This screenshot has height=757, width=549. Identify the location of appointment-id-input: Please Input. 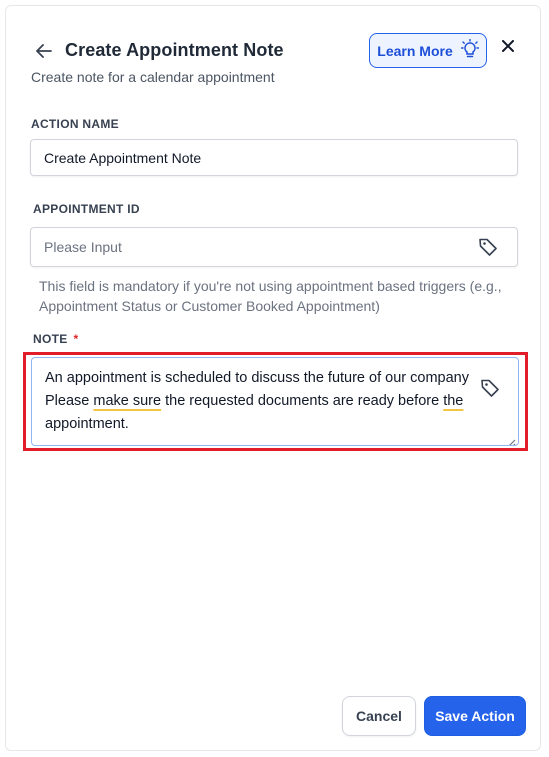
(274, 247).